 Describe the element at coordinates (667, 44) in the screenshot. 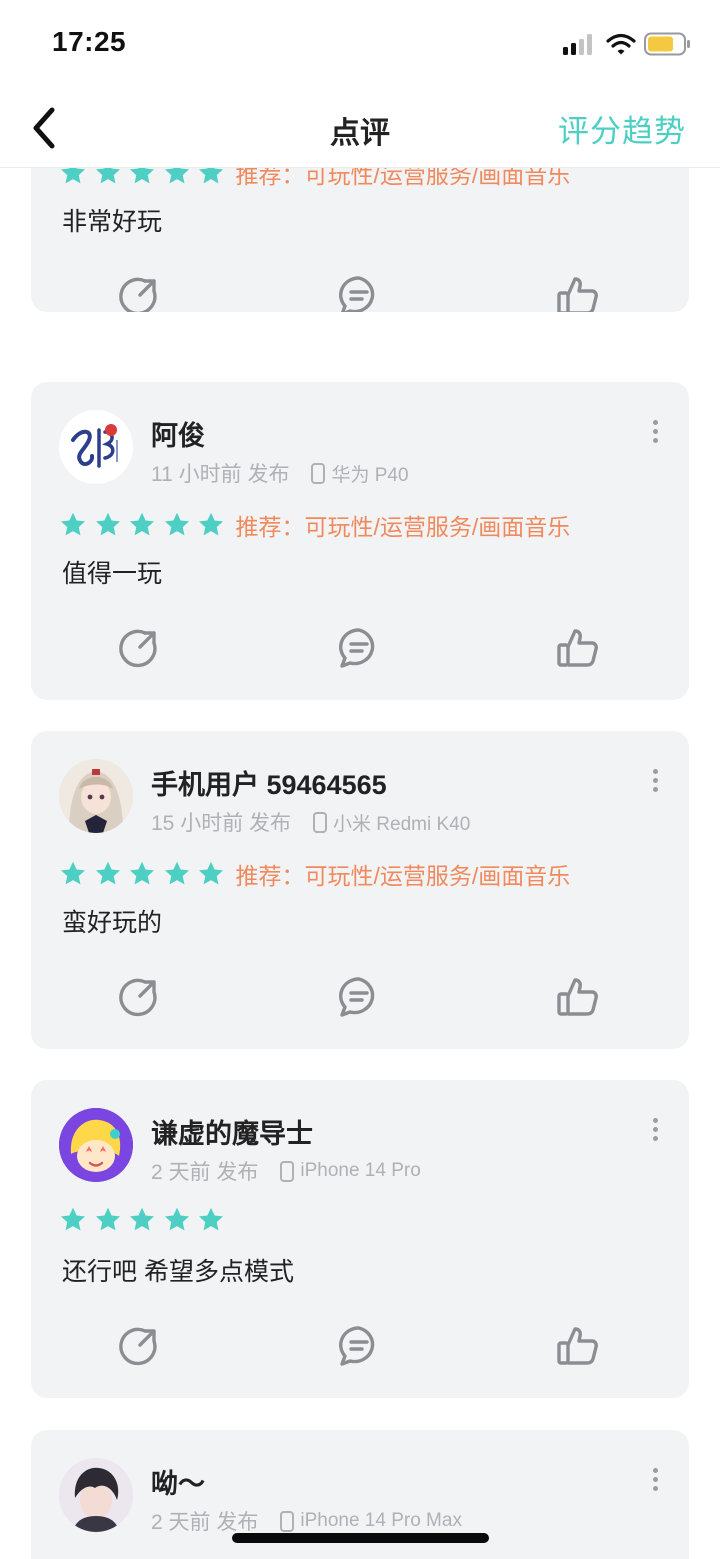

I see `battery-icon` at that location.